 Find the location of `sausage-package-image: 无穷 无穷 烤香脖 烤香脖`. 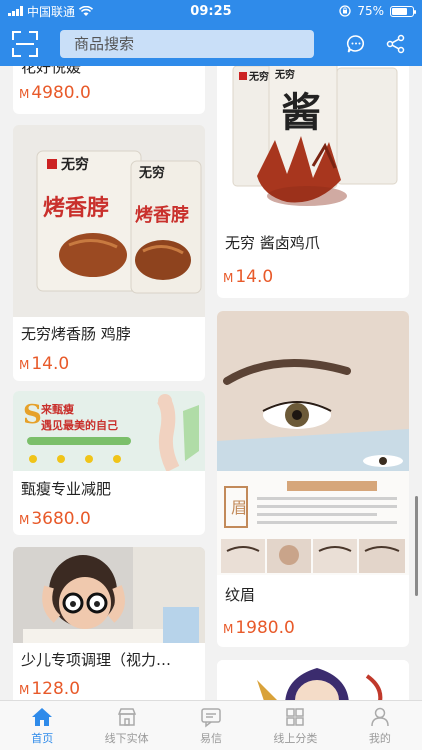

sausage-package-image: 无穷 无穷 烤香脖 烤香脖 is located at coordinates (109, 221).